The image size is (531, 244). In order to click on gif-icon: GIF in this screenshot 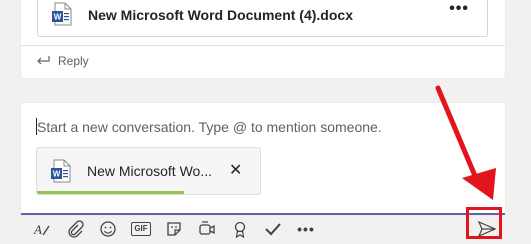, I will do `click(141, 229)`.